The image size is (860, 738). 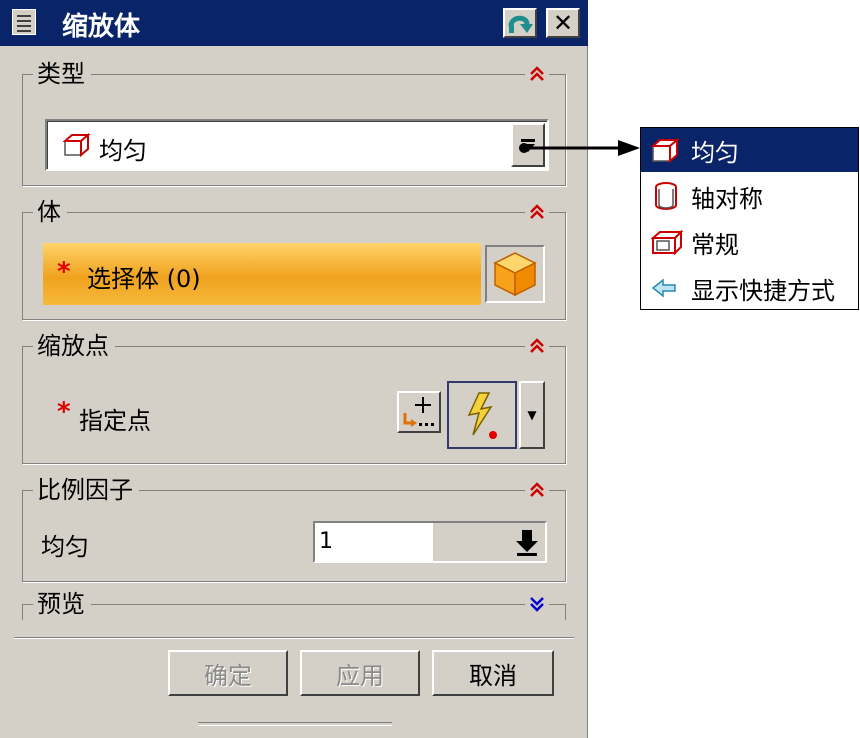 I want to click on popup-item-label: 轴对称, so click(x=727, y=198).